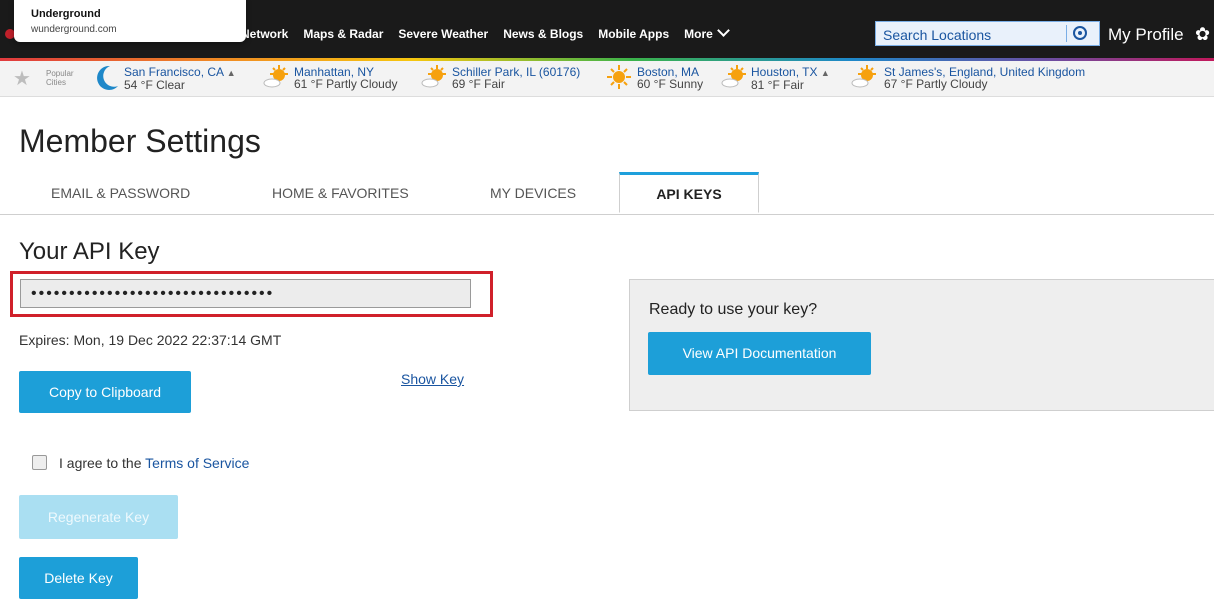 This screenshot has width=1214, height=599. What do you see at coordinates (533, 193) in the screenshot?
I see `tab-my-devices: MY DEVICES` at bounding box center [533, 193].